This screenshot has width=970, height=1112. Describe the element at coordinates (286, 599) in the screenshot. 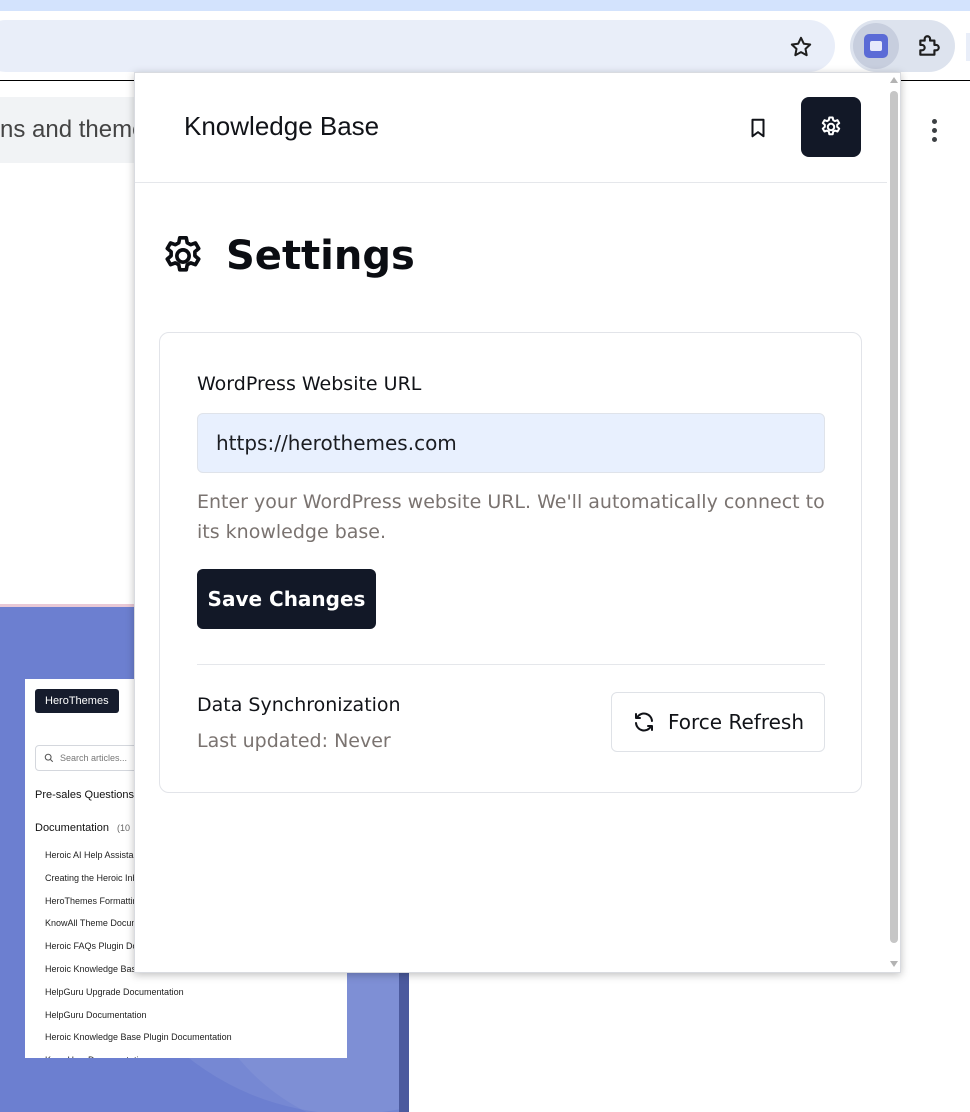

I see `save-changes-button: Save Changes` at that location.